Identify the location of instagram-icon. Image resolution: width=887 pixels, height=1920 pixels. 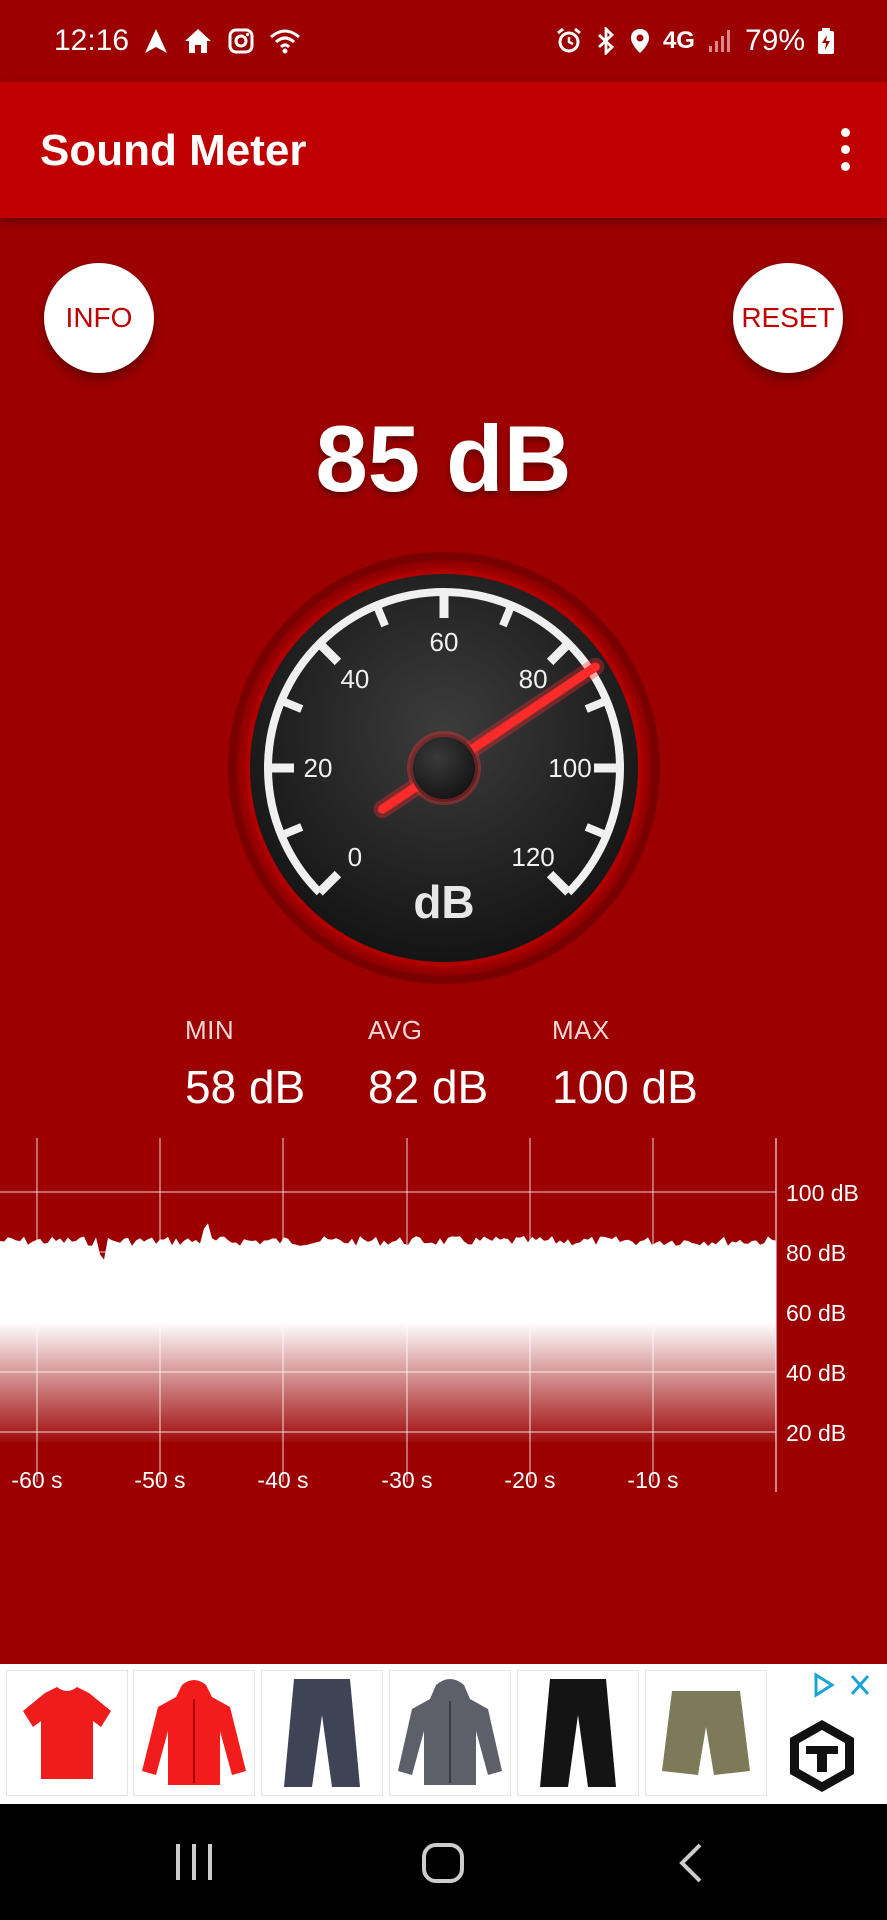
(241, 41).